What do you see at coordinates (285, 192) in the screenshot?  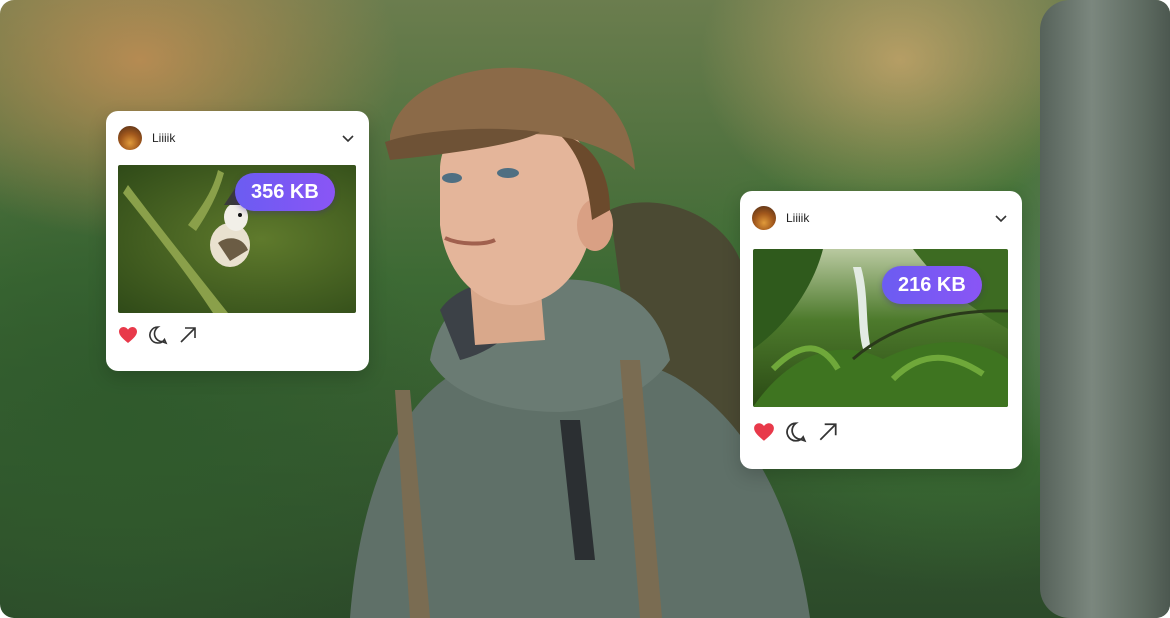 I see `file-size-badge: 356 KB` at bounding box center [285, 192].